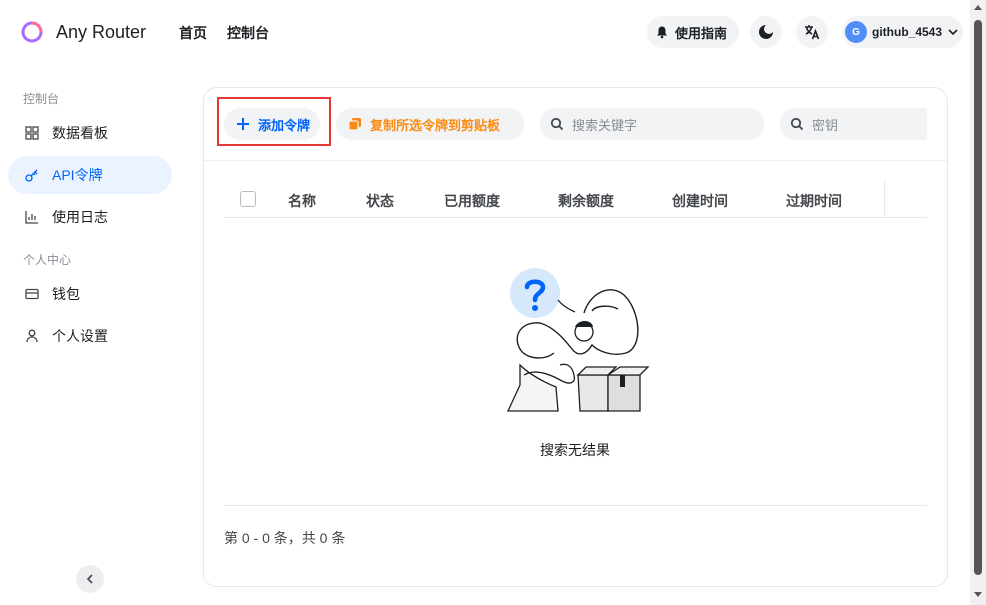  Describe the element at coordinates (101, 32) in the screenshot. I see `app-title: Any Router` at that location.